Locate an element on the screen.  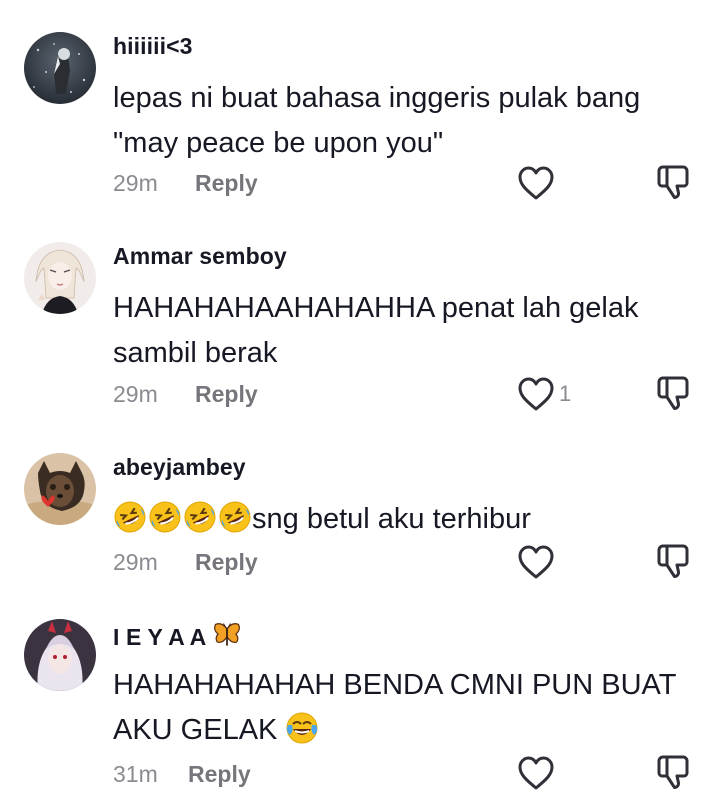
comment-meta: 31m Reply is located at coordinates (182, 774).